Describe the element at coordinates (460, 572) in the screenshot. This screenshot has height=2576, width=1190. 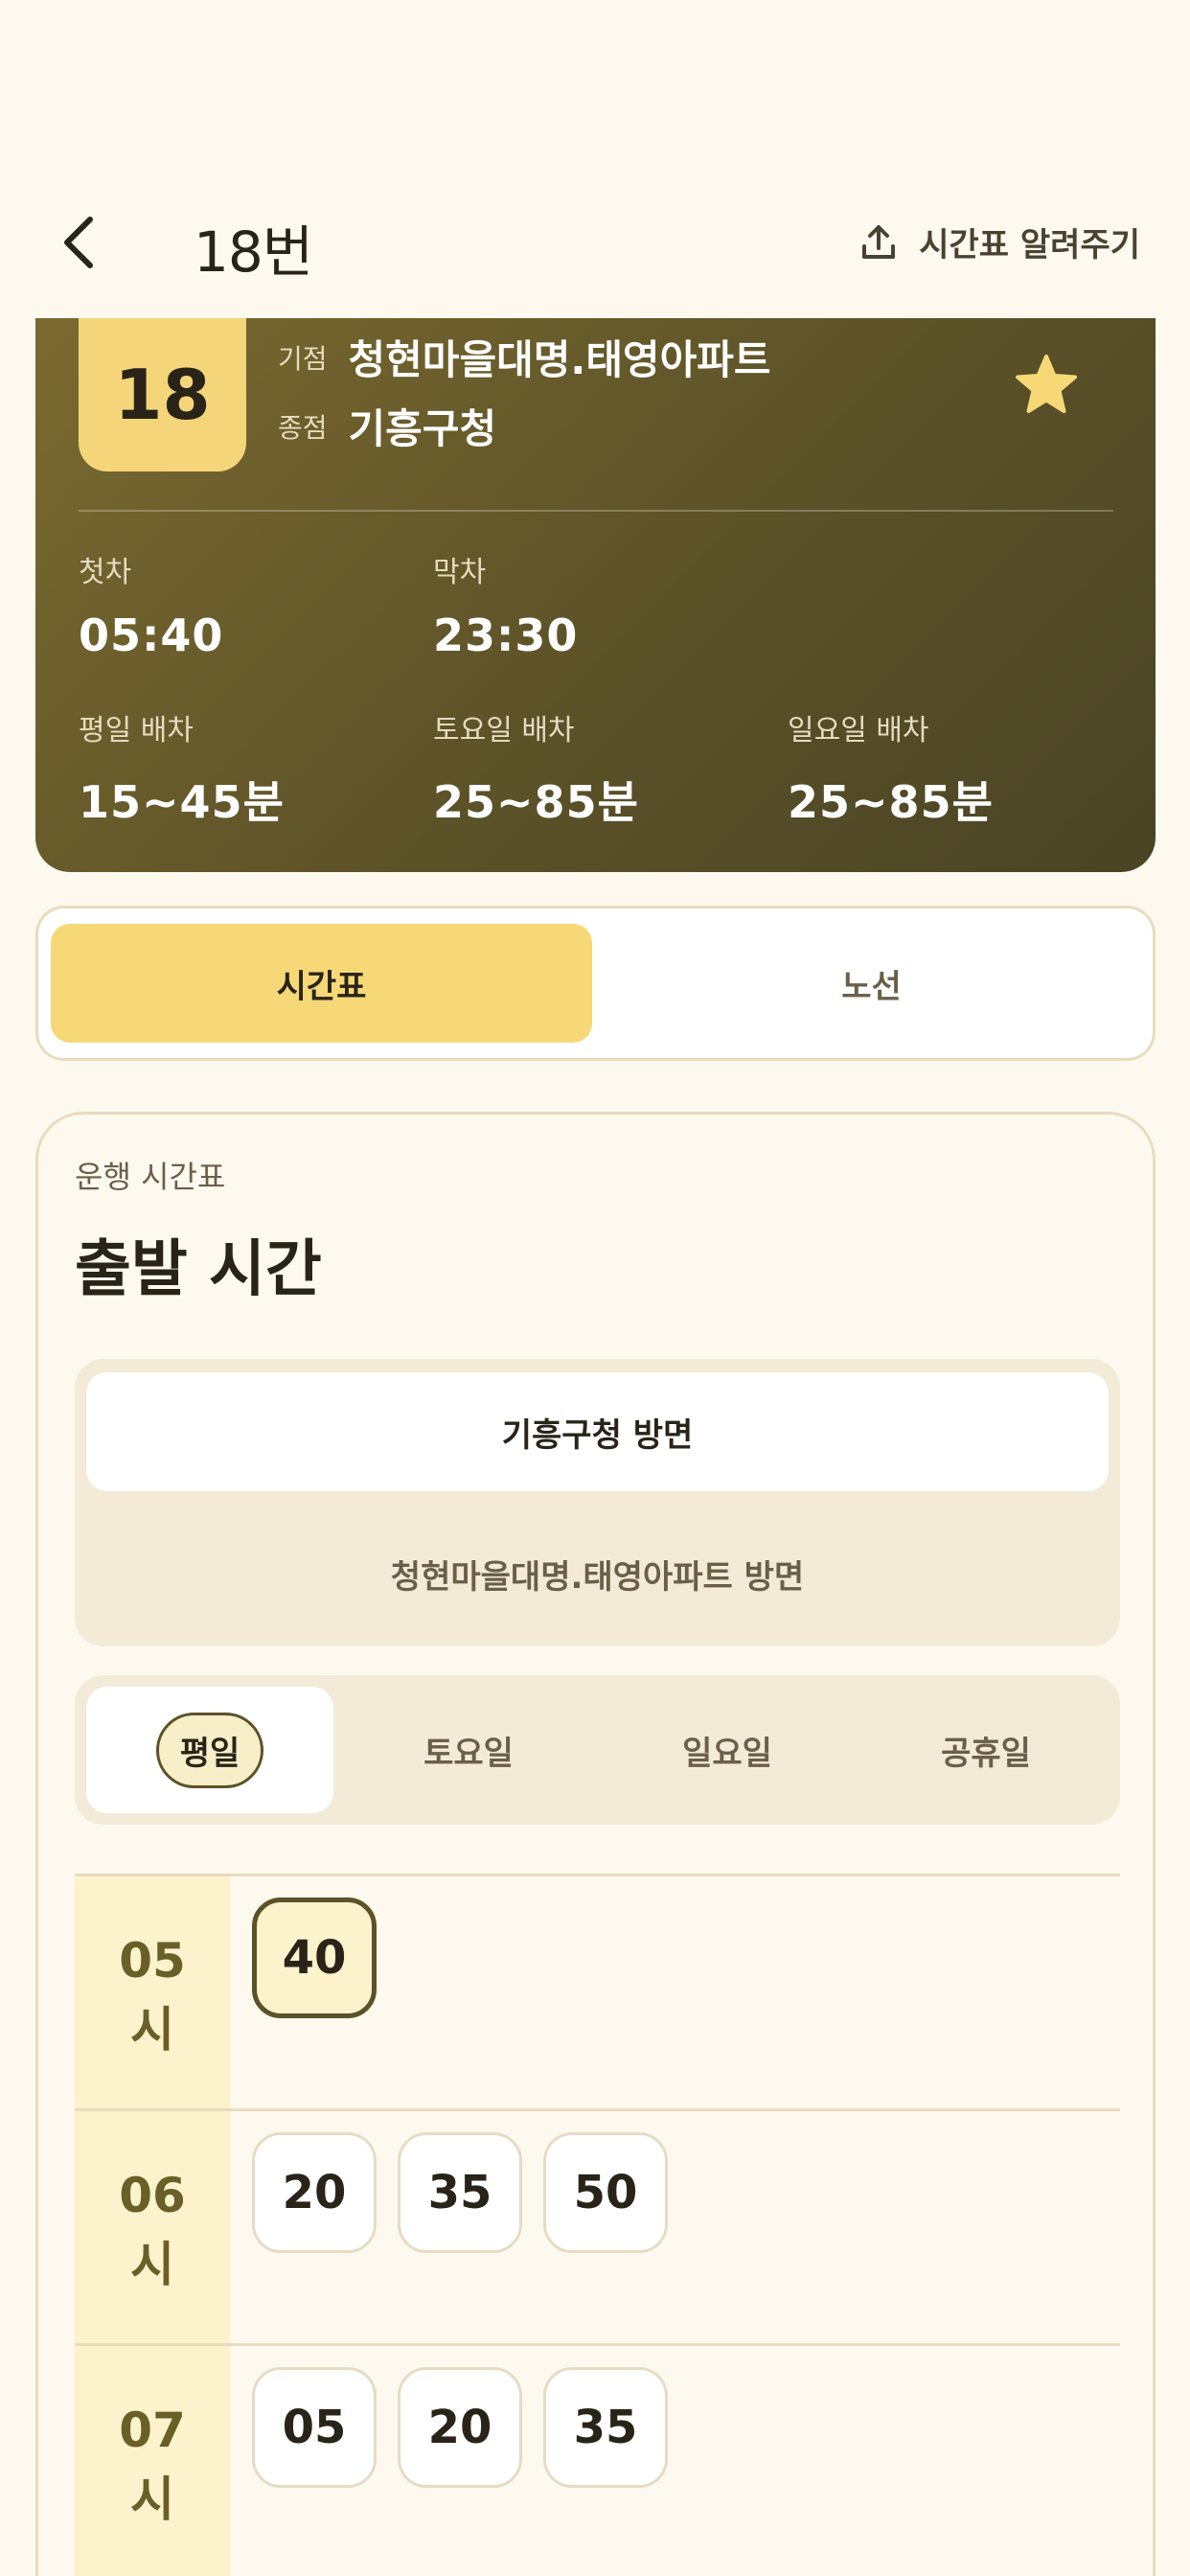
I see `last-bus-label: 막차` at that location.